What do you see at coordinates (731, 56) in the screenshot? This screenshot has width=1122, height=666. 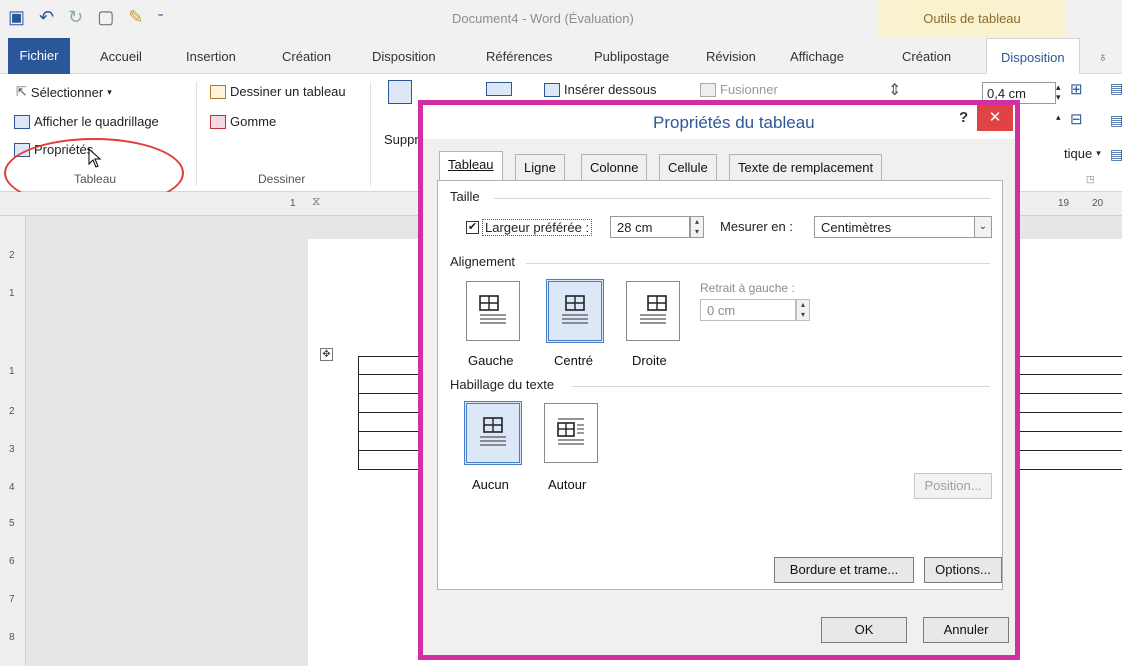 I see `tab-revision: Révision` at bounding box center [731, 56].